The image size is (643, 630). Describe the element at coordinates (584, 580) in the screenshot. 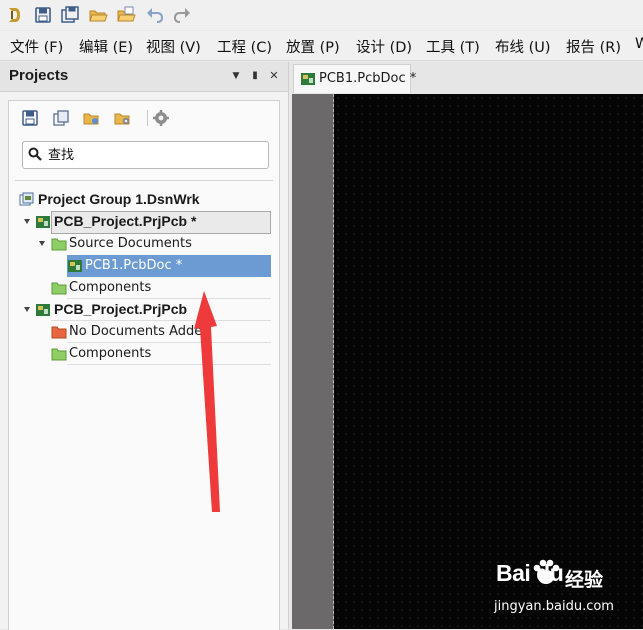

I see `watermark-text: 经验` at that location.